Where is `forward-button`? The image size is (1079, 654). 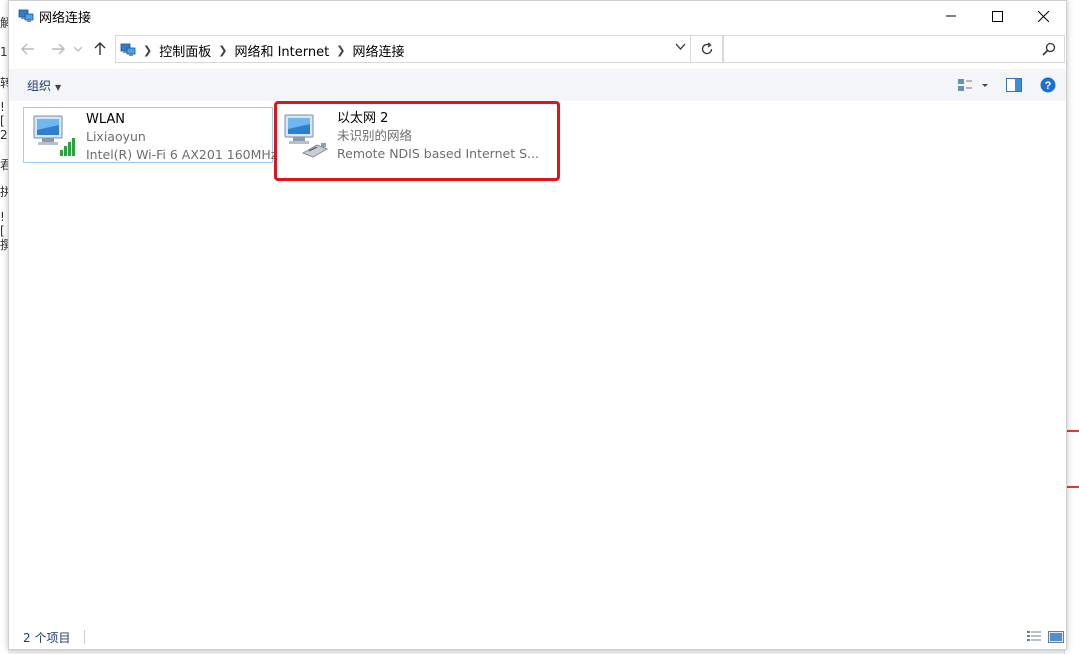
forward-button is located at coordinates (58, 49).